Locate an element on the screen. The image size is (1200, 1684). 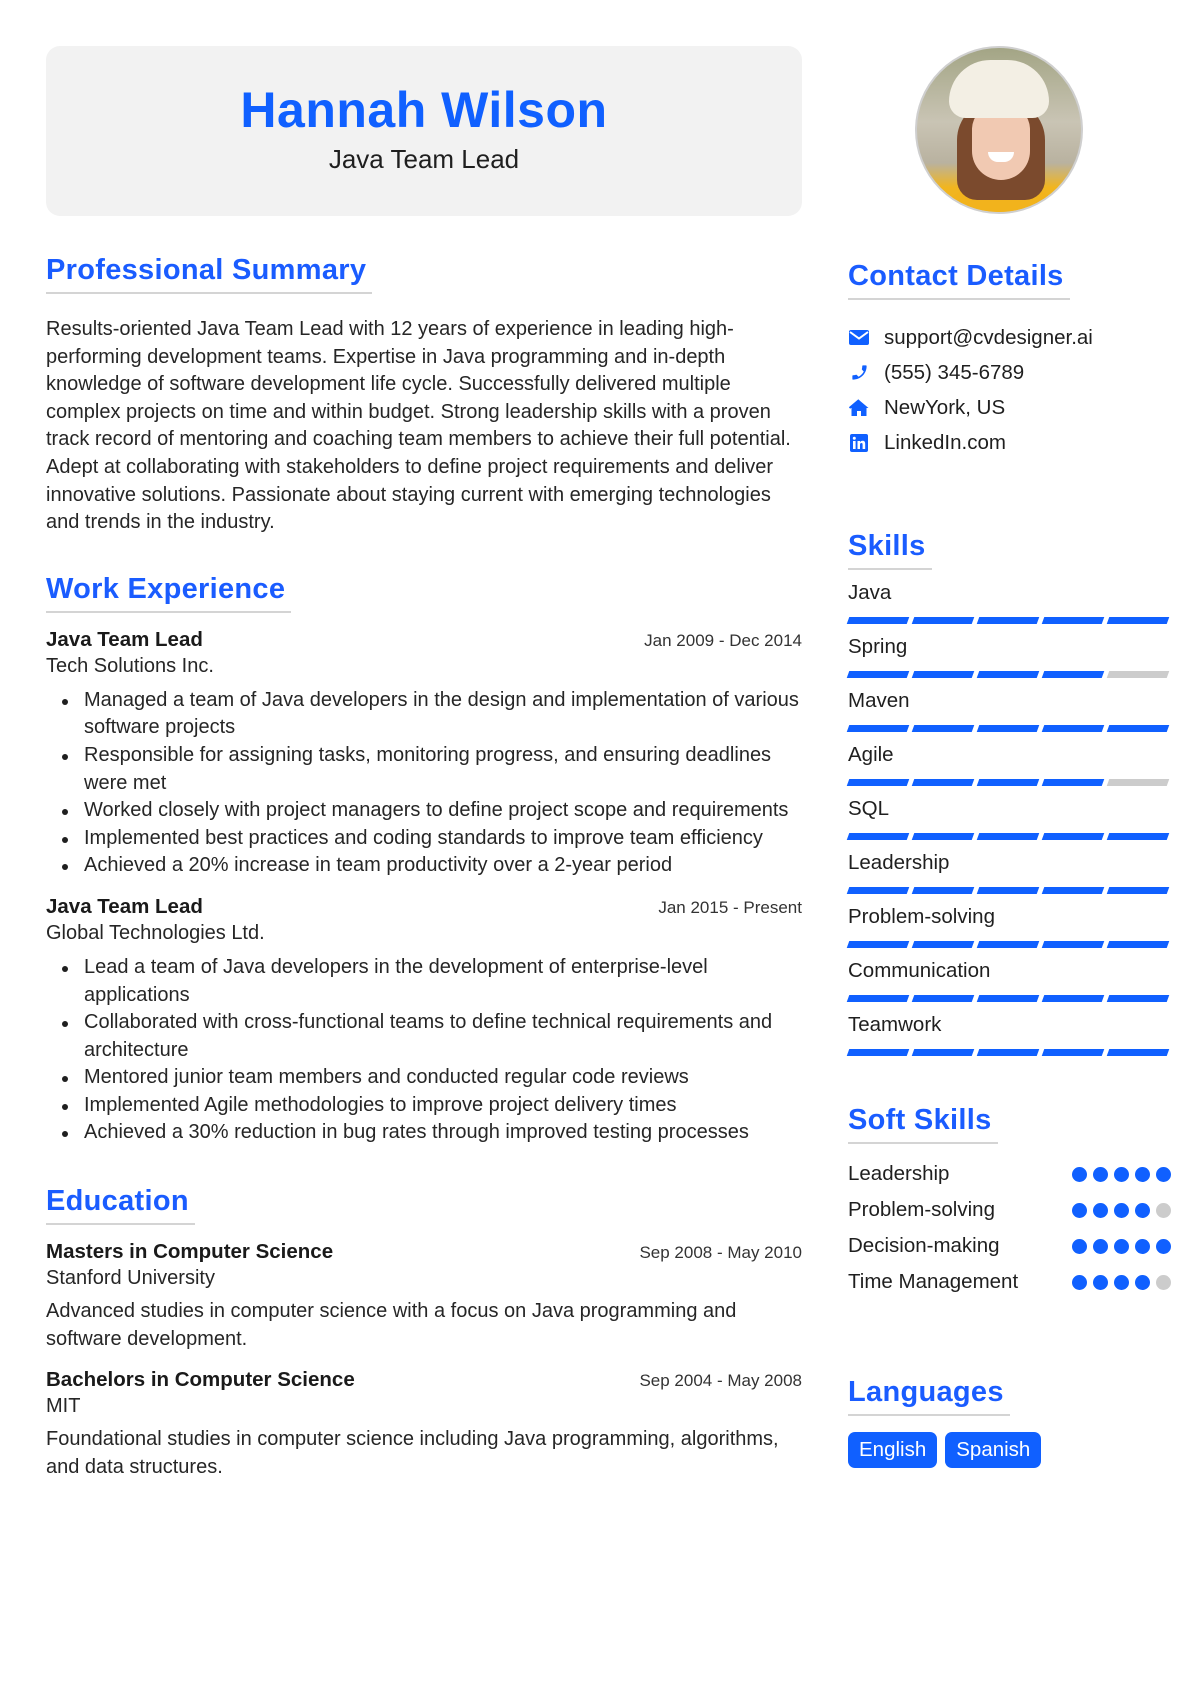
contact-phone: (555) 345-6789 is located at coordinates (1010, 372).